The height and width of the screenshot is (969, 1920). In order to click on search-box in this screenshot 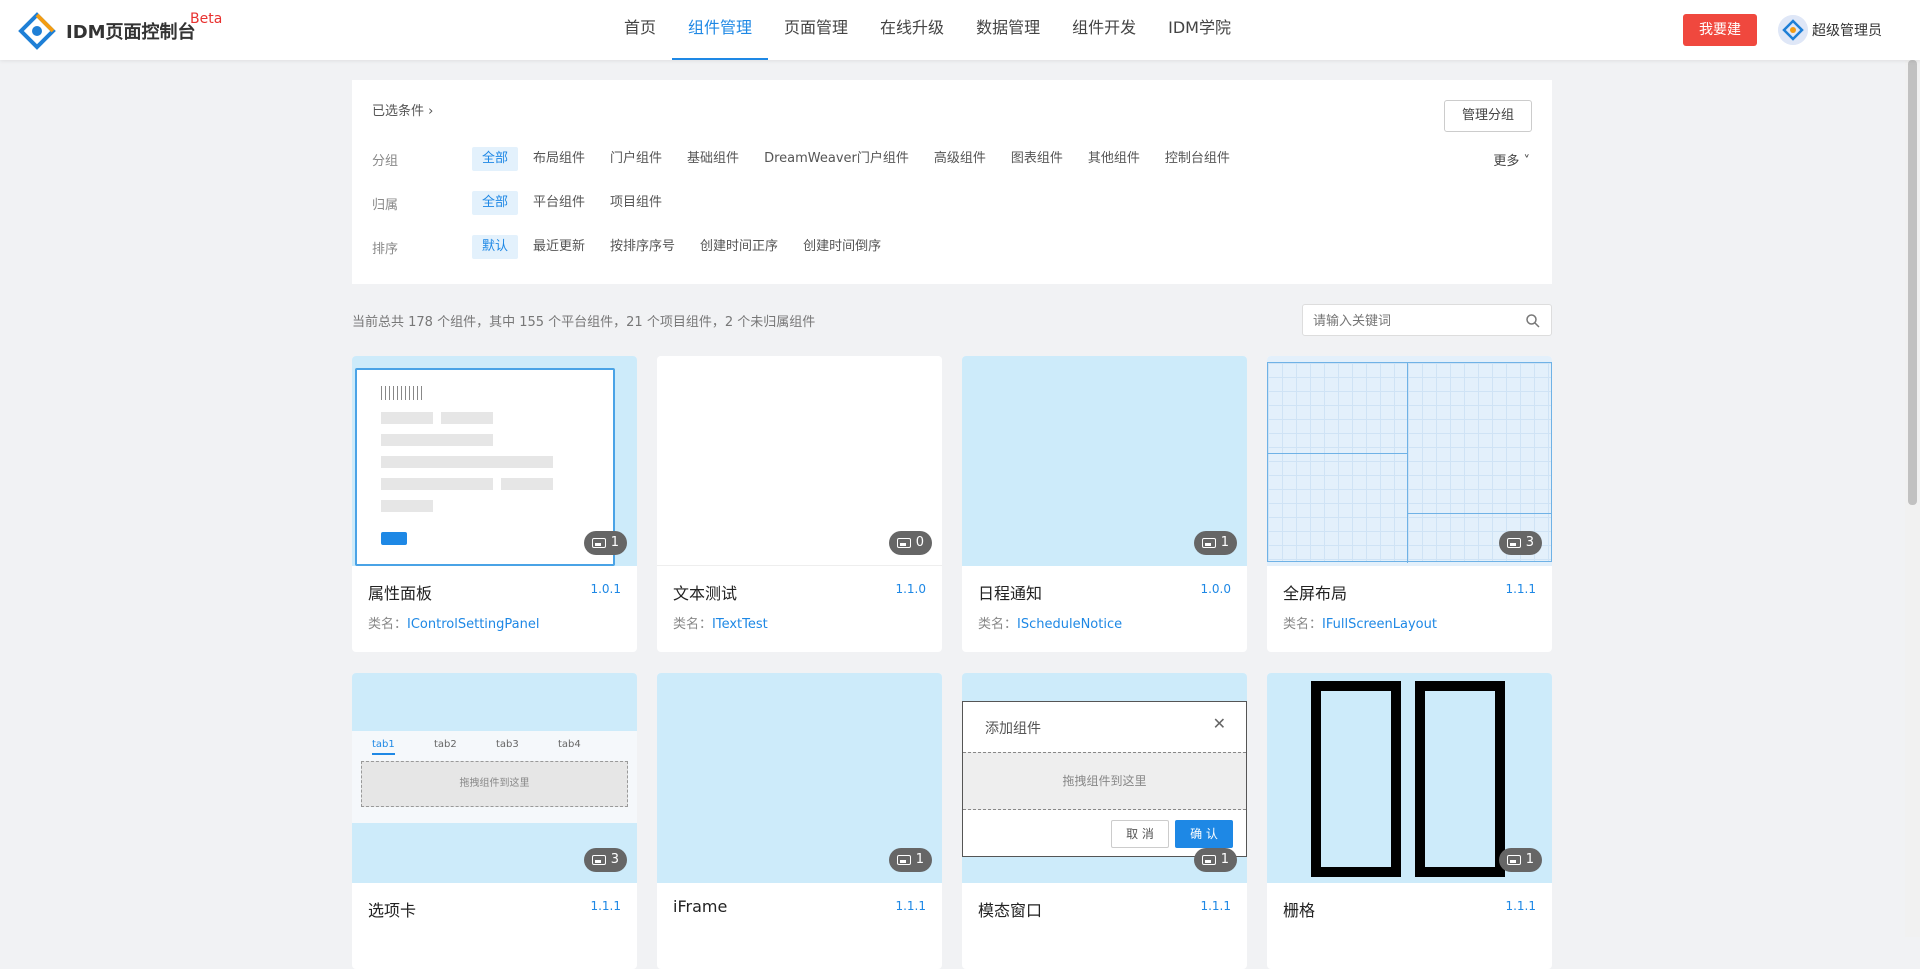, I will do `click(1427, 320)`.